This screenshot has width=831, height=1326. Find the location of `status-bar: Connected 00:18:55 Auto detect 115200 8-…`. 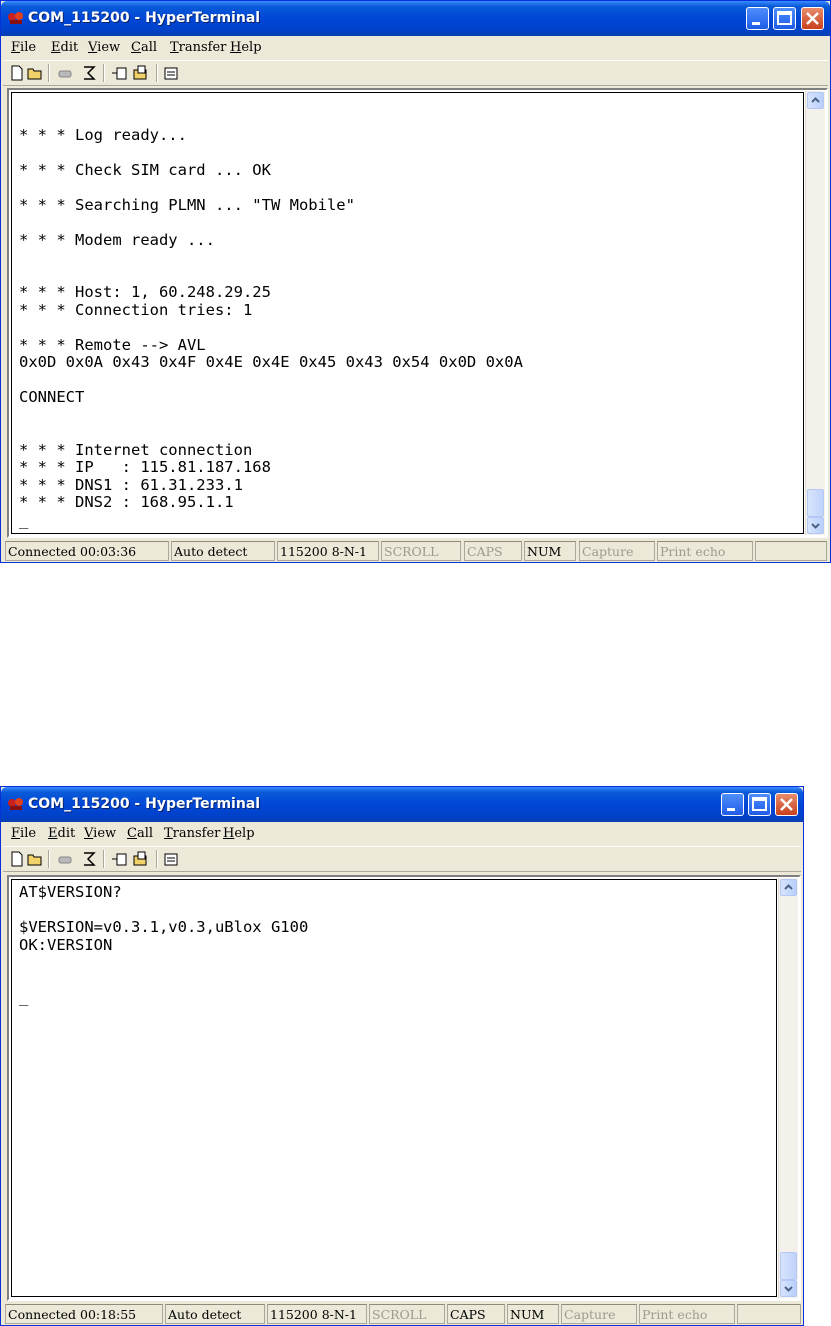

status-bar: Connected 00:18:55 Auto detect 115200 8-… is located at coordinates (402, 1314).